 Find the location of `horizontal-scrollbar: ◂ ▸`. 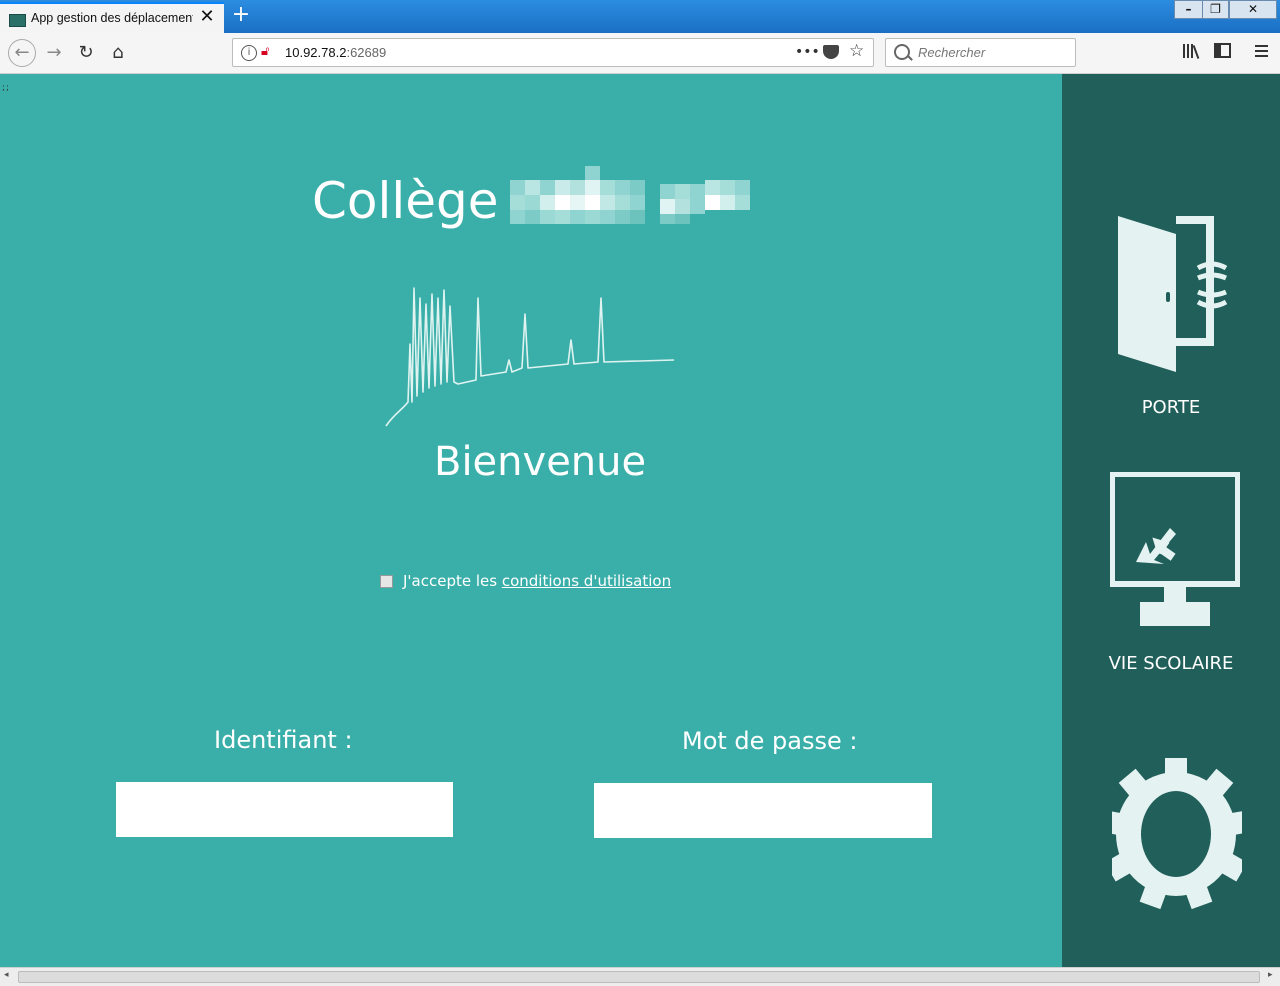

horizontal-scrollbar: ◂ ▸ is located at coordinates (640, 976).